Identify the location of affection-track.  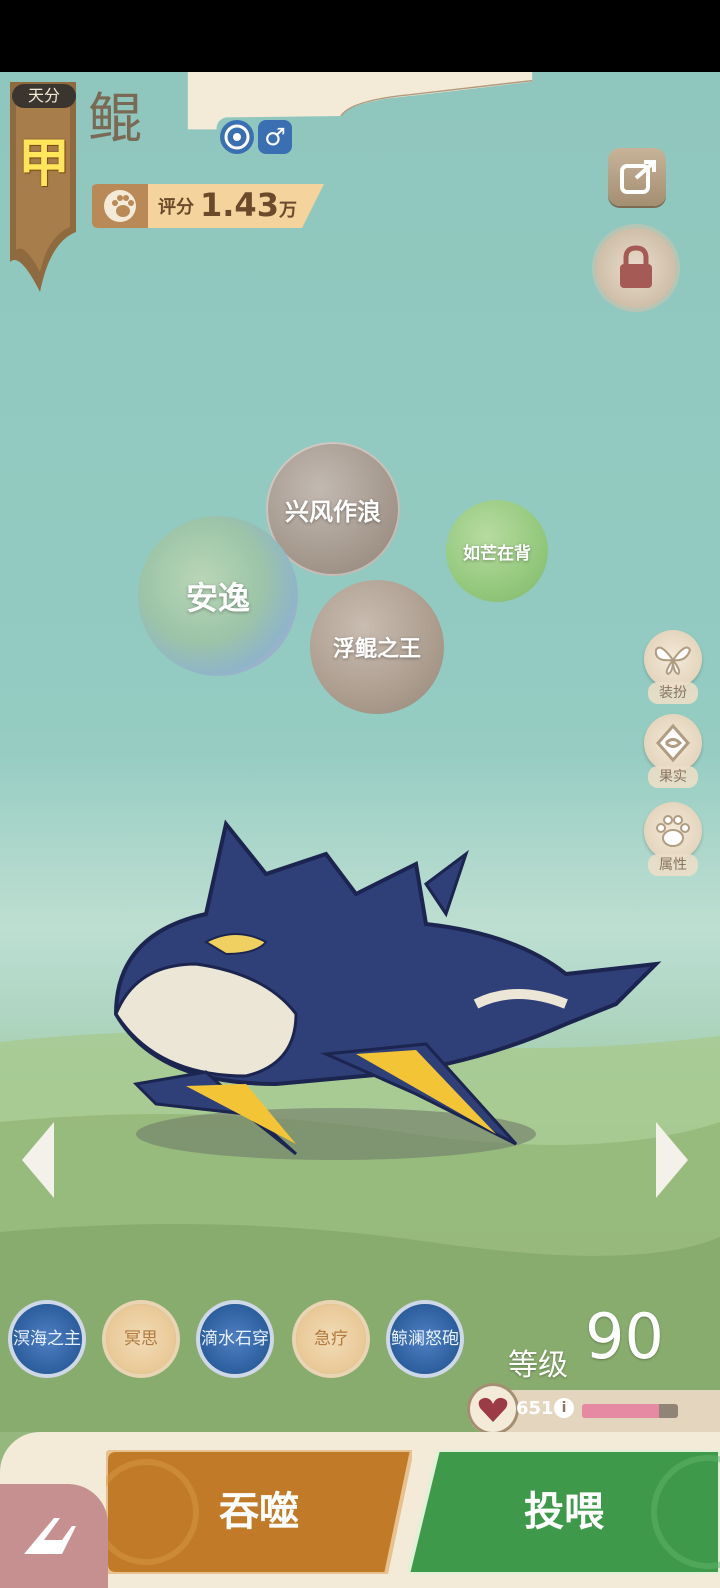
(630, 1411).